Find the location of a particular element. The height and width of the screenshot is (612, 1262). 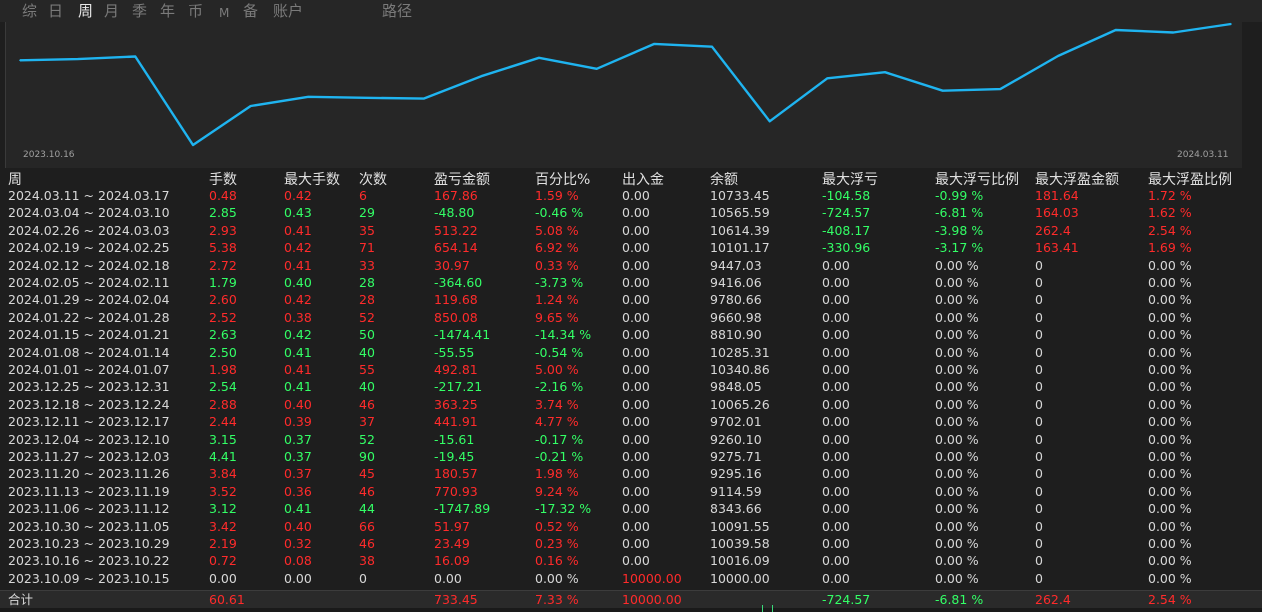

cell-balance: 9848.05 is located at coordinates (736, 387).